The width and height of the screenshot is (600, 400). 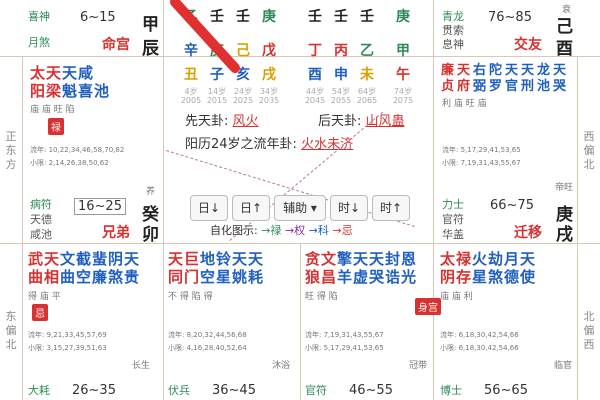 What do you see at coordinates (86, 73) in the screenshot?
I see `star-char: 咸` at bounding box center [86, 73].